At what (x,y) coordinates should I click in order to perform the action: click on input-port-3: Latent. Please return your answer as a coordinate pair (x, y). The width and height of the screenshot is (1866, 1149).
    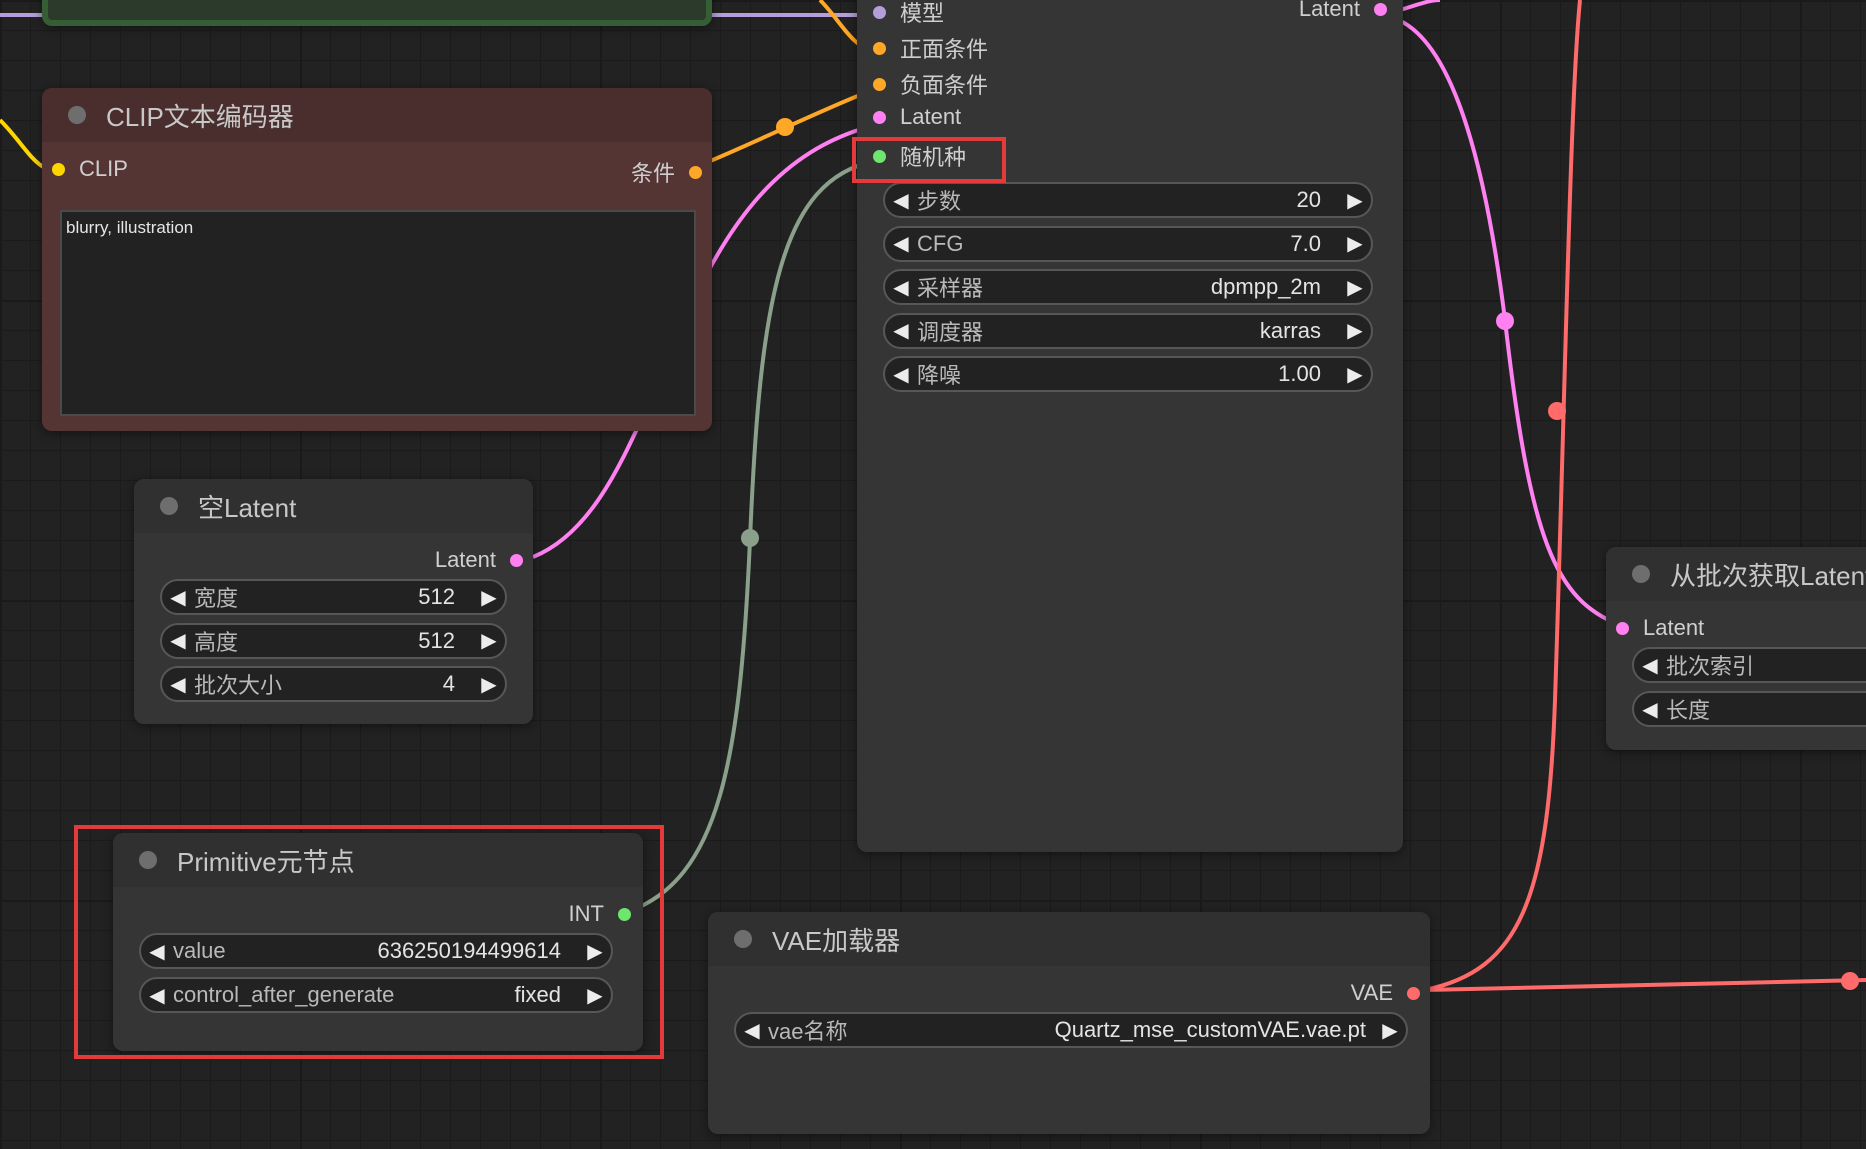
    Looking at the image, I should click on (917, 117).